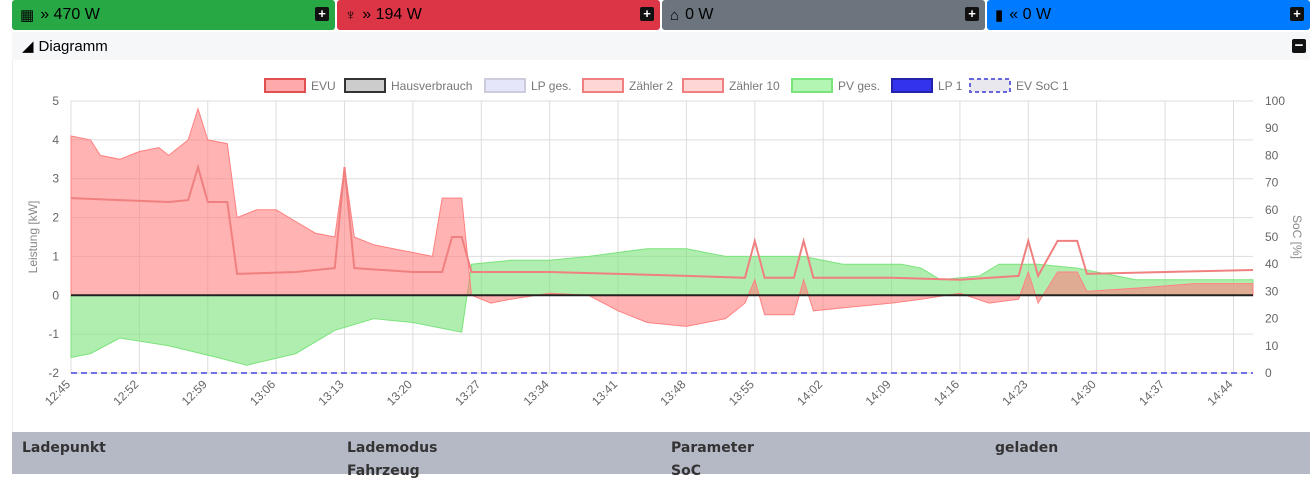 This screenshot has width=1310, height=479. What do you see at coordinates (661, 46) in the screenshot?
I see `diagram-header: ◢ Diagramm −` at bounding box center [661, 46].